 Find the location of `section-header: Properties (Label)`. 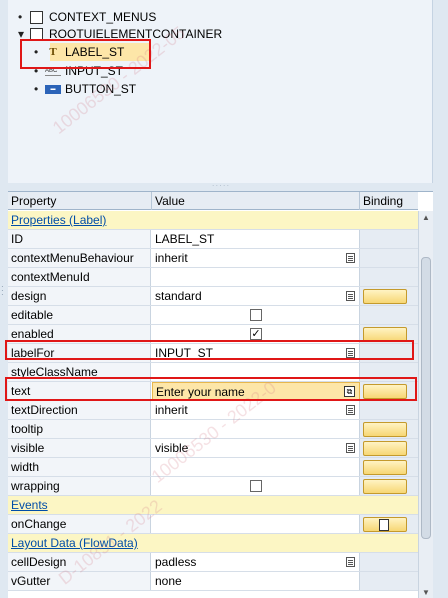

section-header: Properties (Label) is located at coordinates (213, 220).